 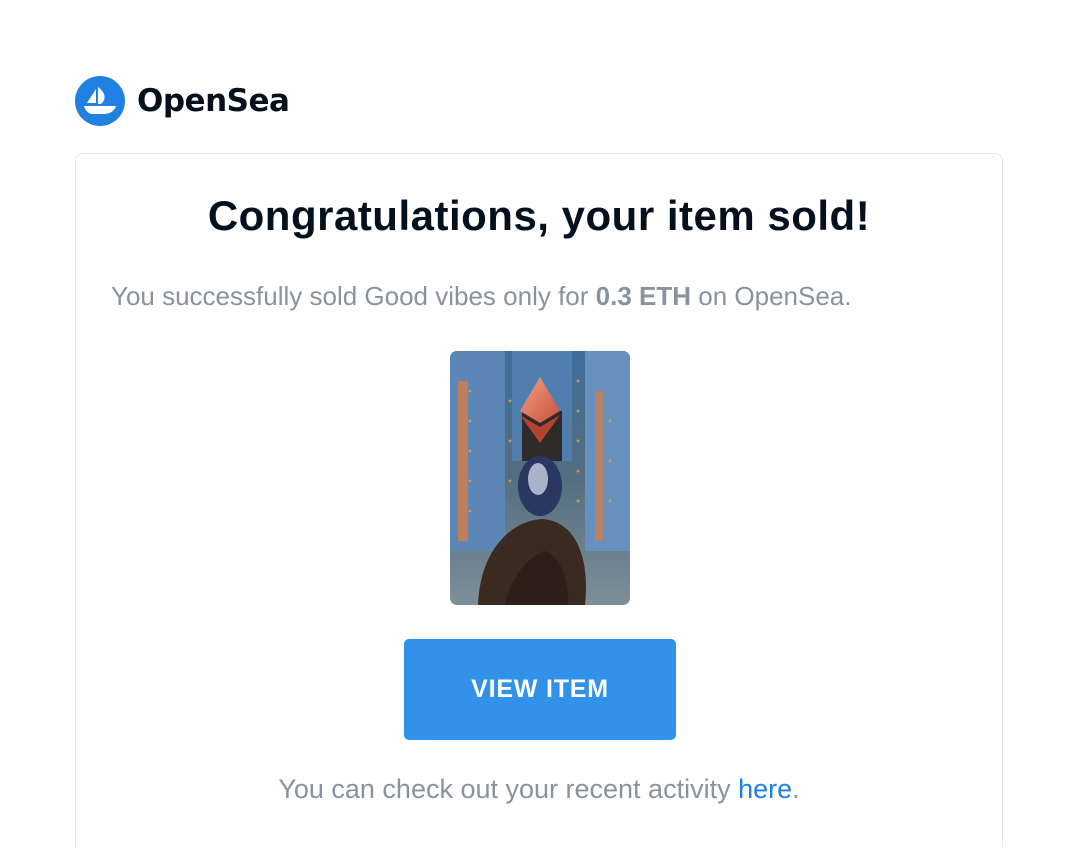 I want to click on headline: Congratulations, your item sold!, so click(x=539, y=215).